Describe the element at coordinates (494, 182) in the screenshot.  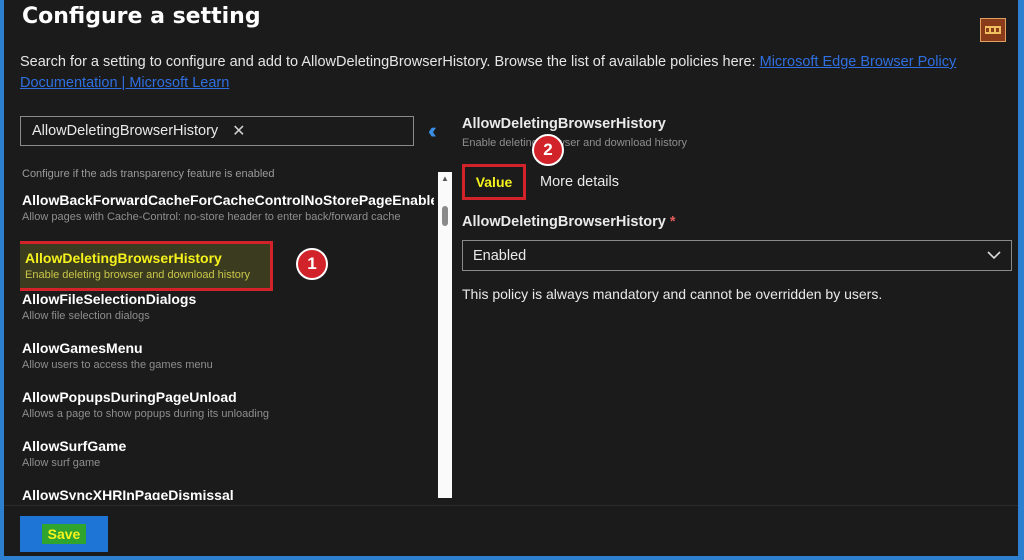
I see `tab-value: Value` at that location.